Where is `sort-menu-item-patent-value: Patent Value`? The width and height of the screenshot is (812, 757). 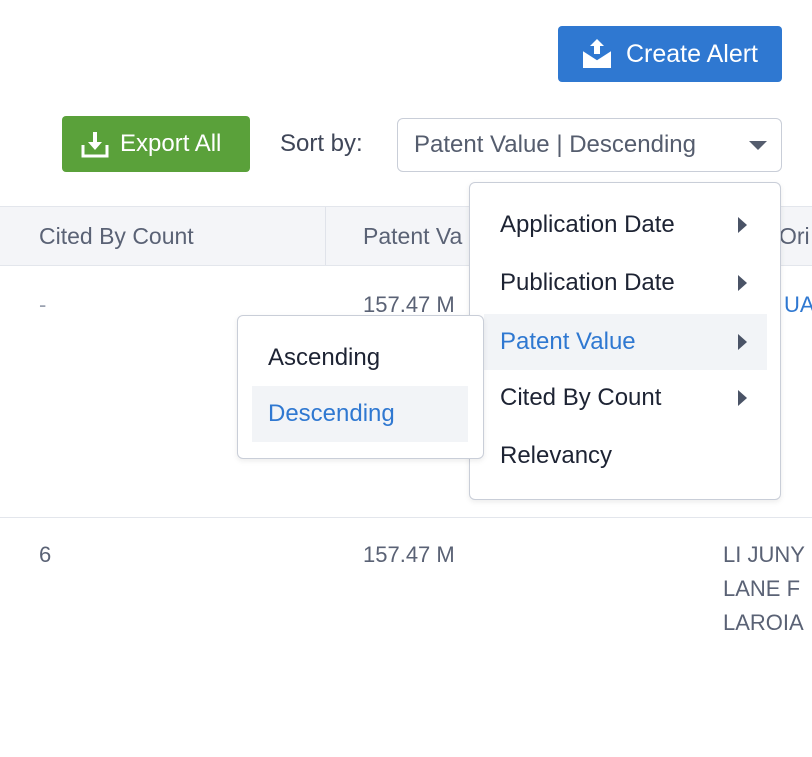
sort-menu-item-patent-value: Patent Value is located at coordinates (625, 342).